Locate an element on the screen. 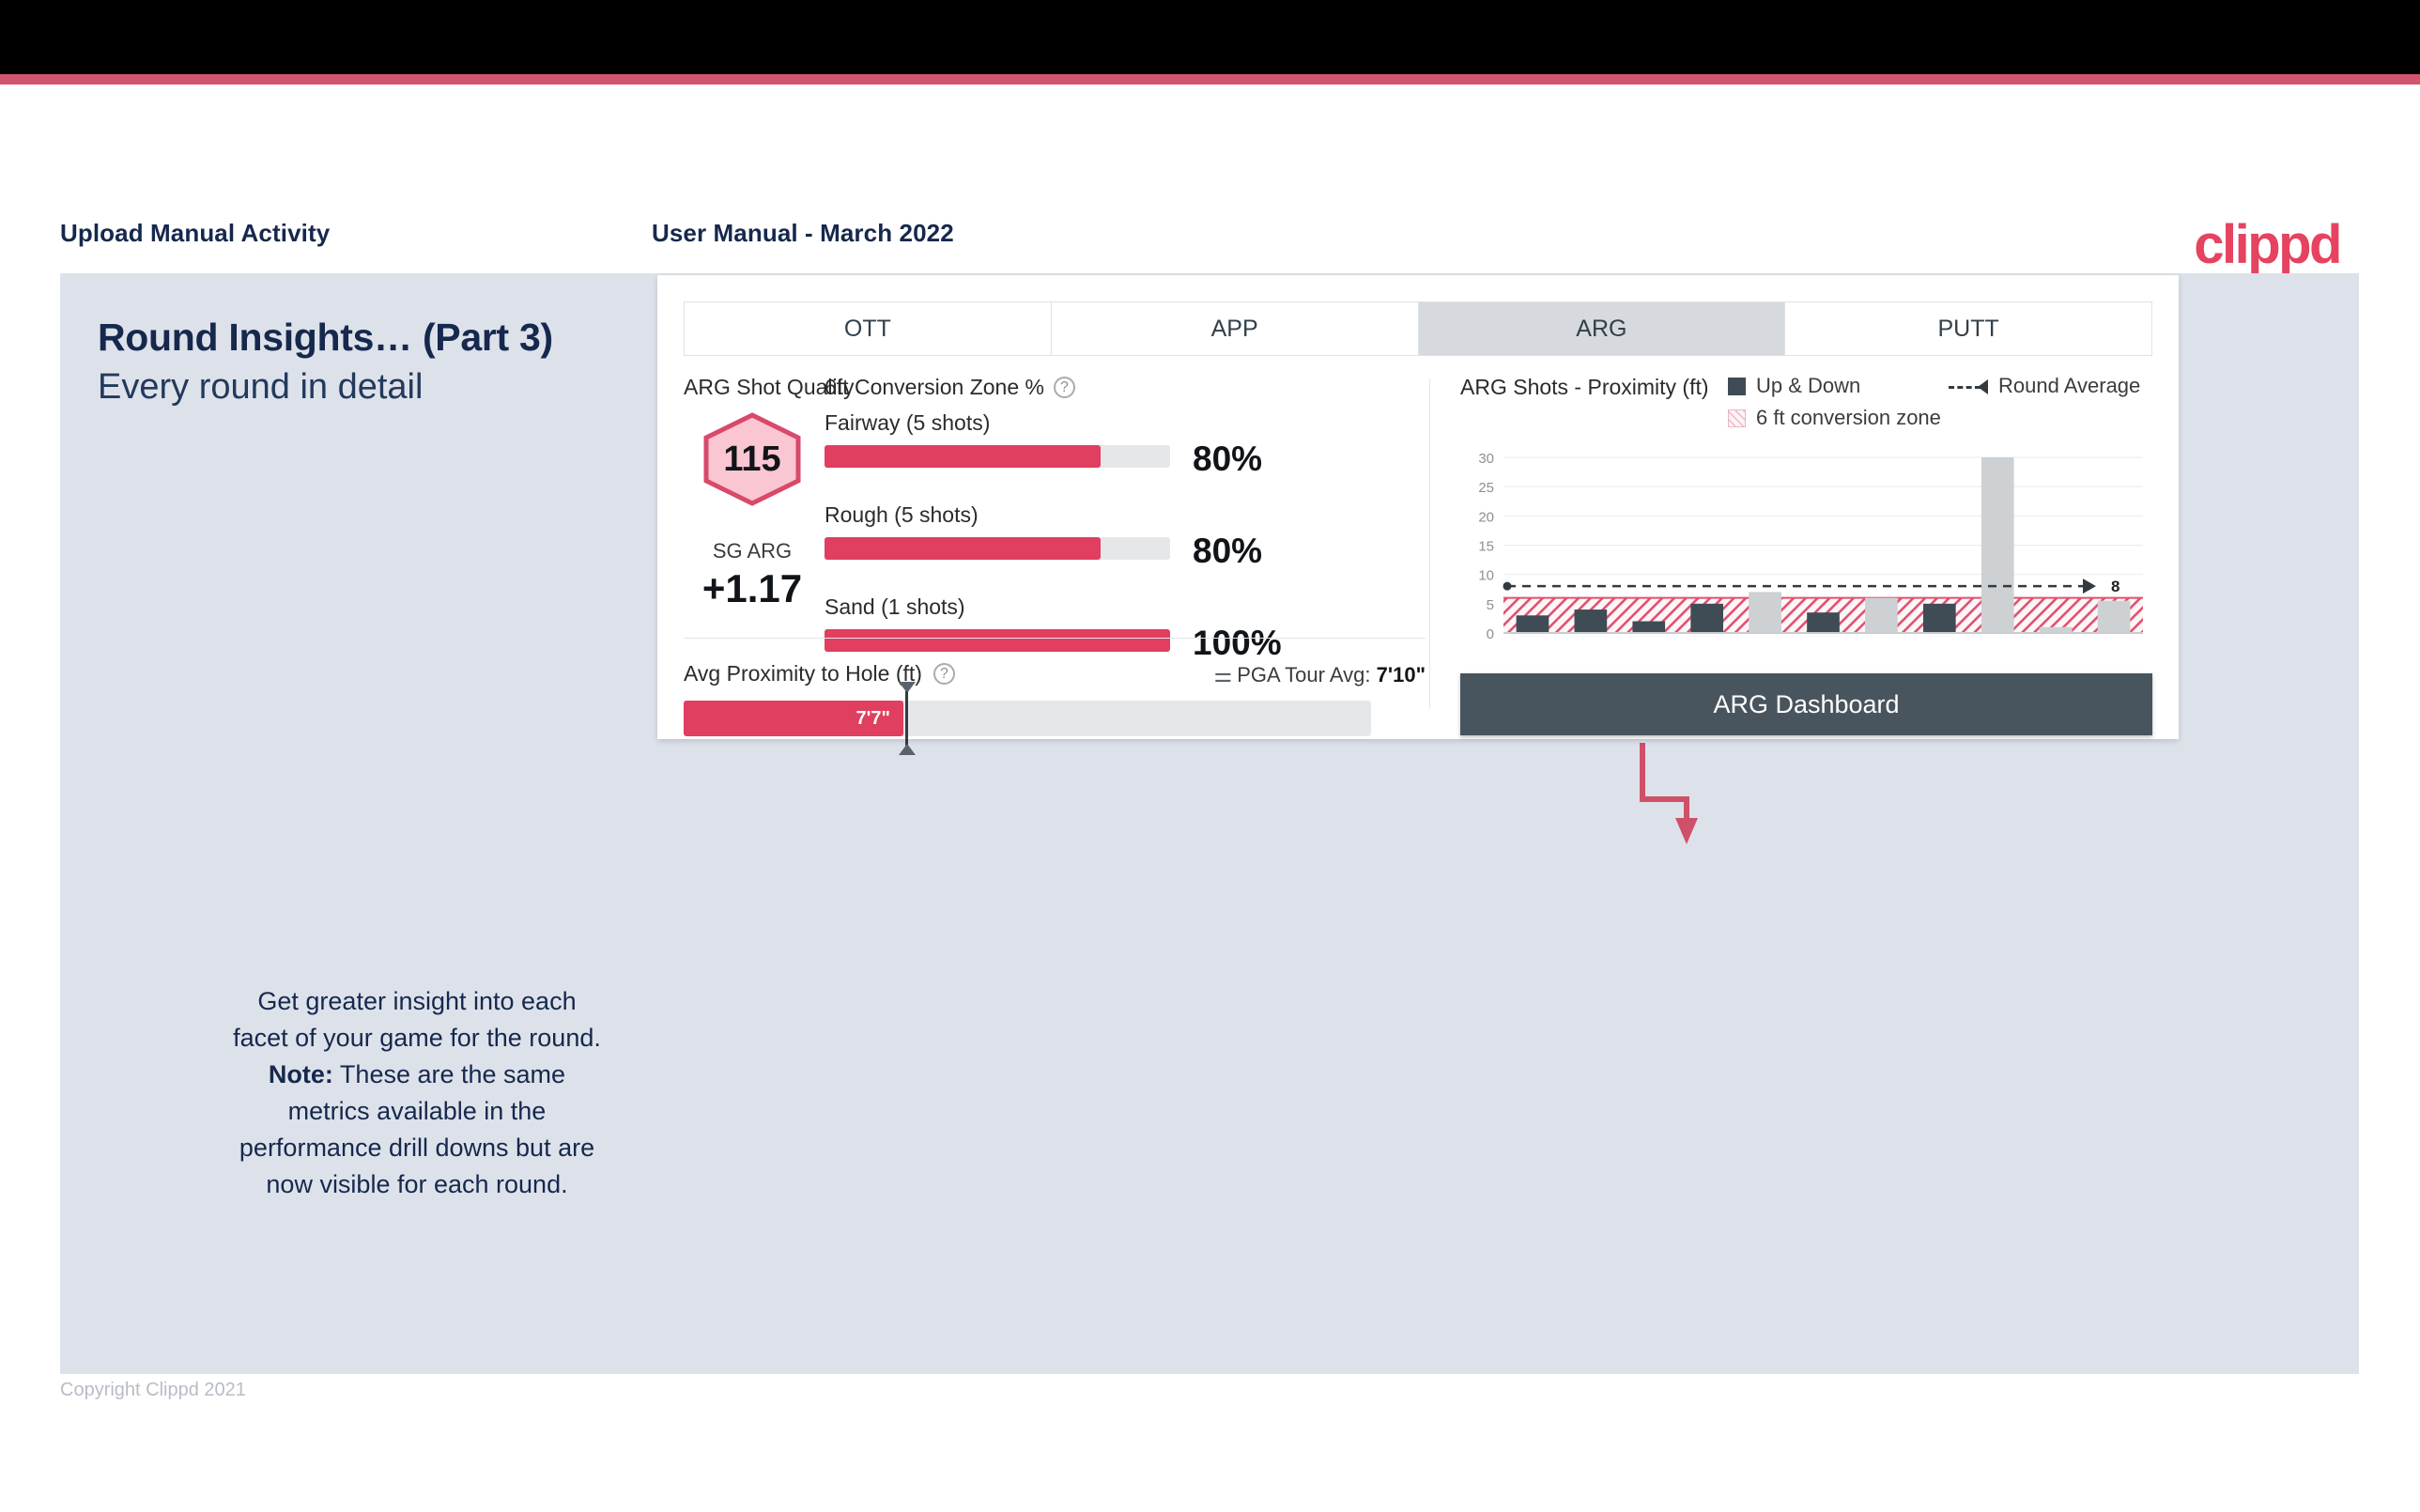 This screenshot has width=2420, height=1512. proximity-heading: Avg Proximity to Hole (ft) is located at coordinates (803, 674).